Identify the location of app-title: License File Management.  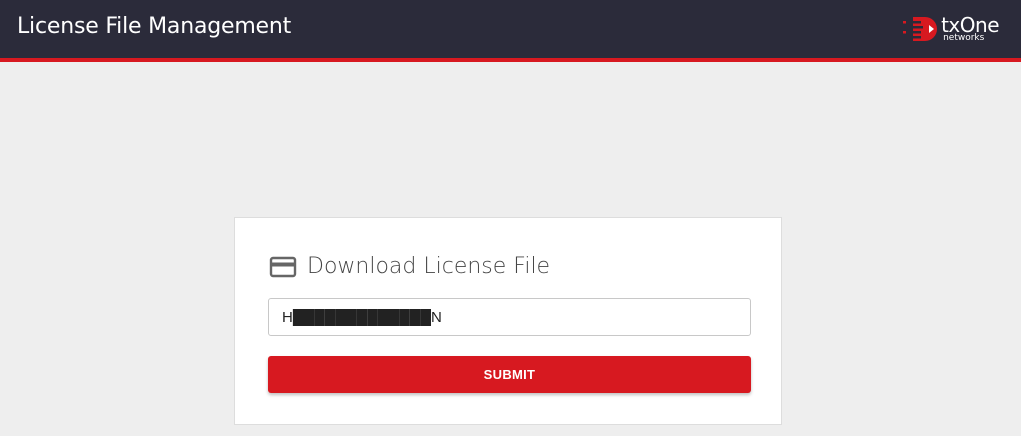
(154, 26).